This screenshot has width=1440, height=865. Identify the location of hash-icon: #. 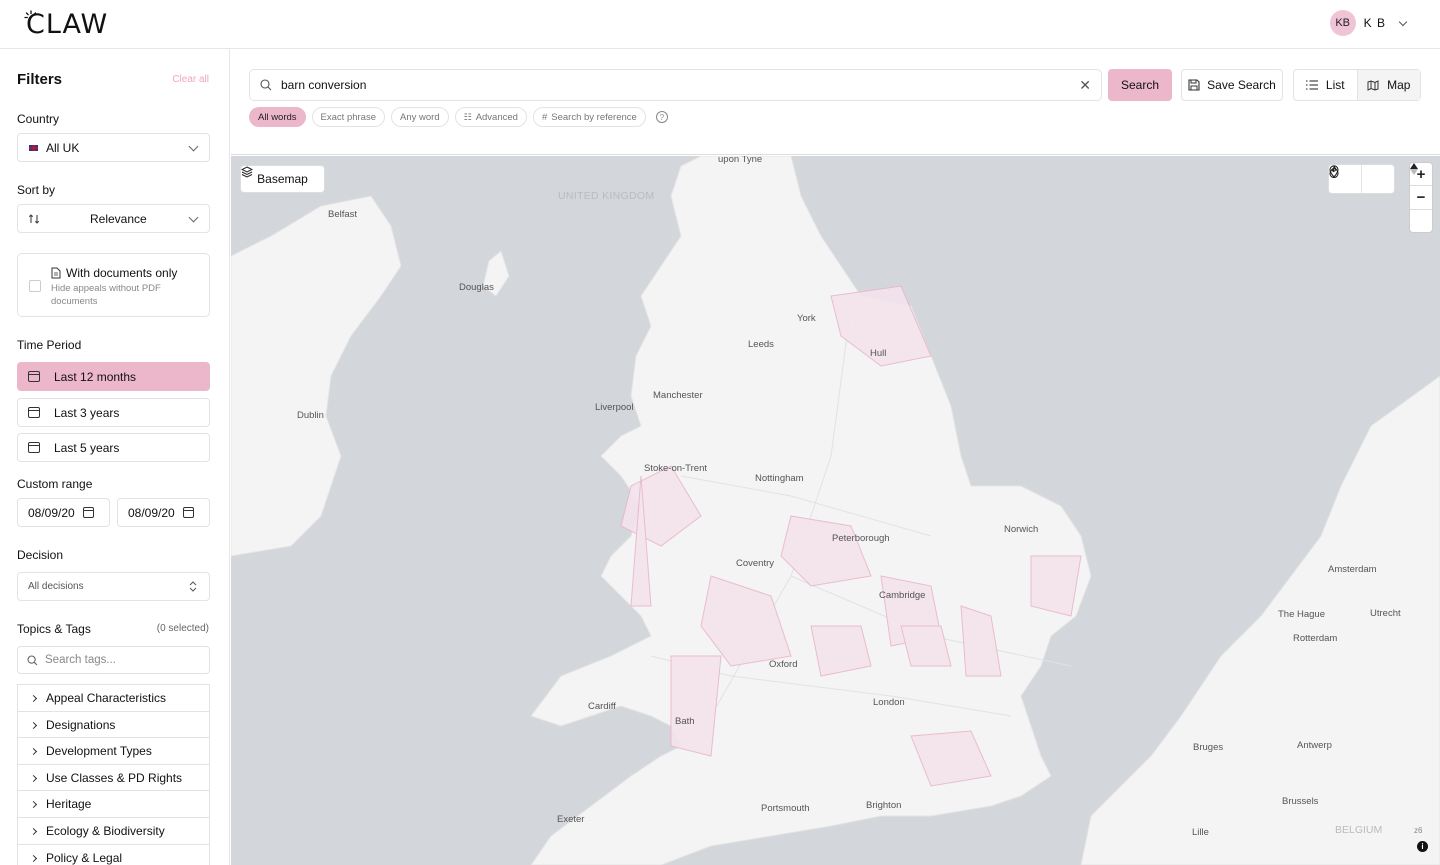
(544, 117).